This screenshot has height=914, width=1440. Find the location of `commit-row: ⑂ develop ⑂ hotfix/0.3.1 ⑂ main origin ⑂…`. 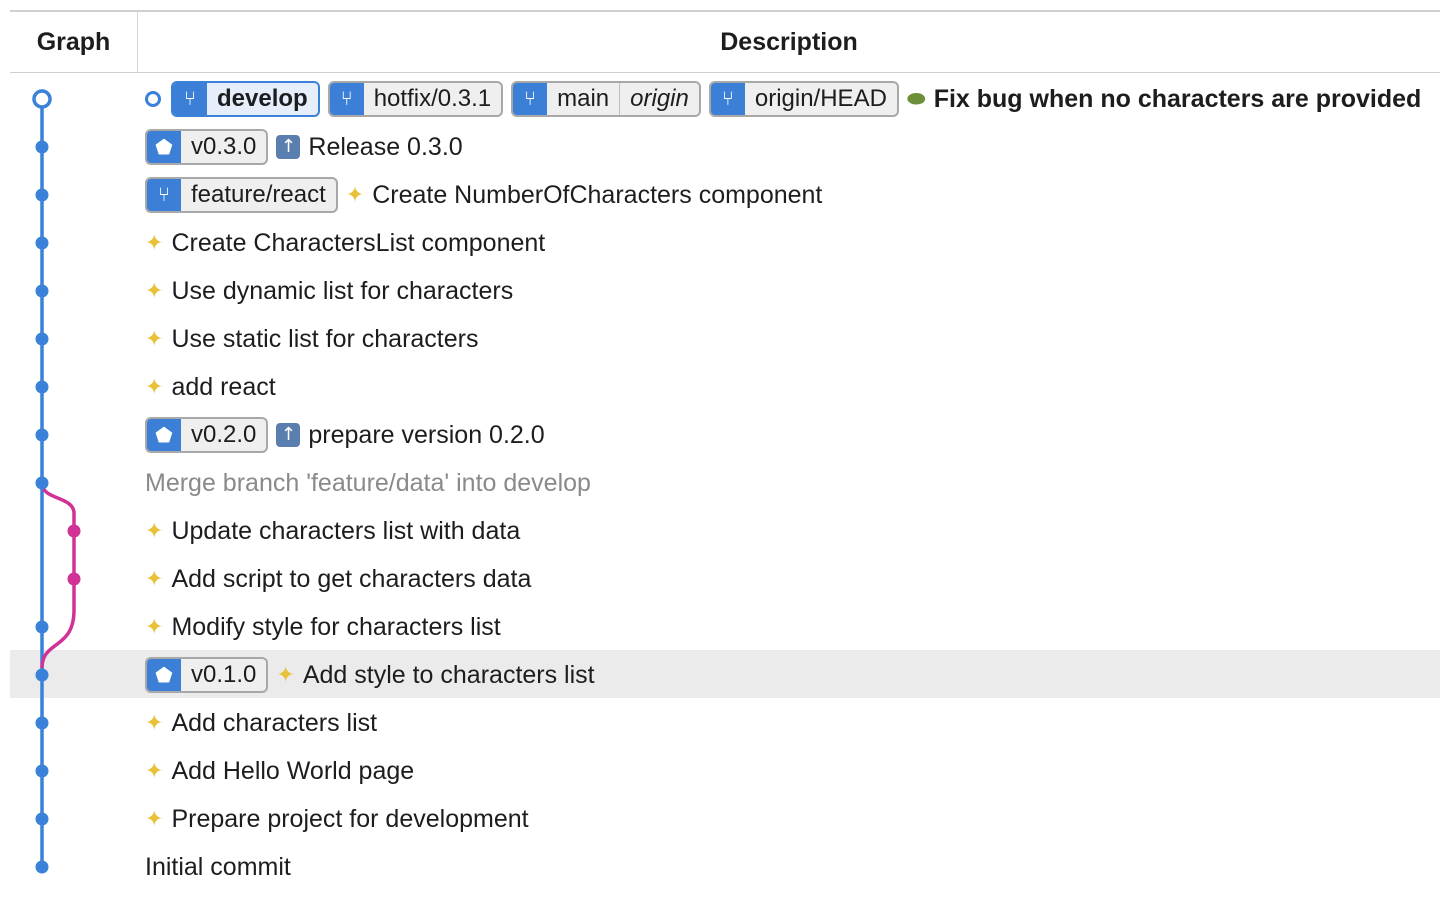

commit-row: ⑂ develop ⑂ hotfix/0.3.1 ⑂ main origin ⑂… is located at coordinates (725, 99).